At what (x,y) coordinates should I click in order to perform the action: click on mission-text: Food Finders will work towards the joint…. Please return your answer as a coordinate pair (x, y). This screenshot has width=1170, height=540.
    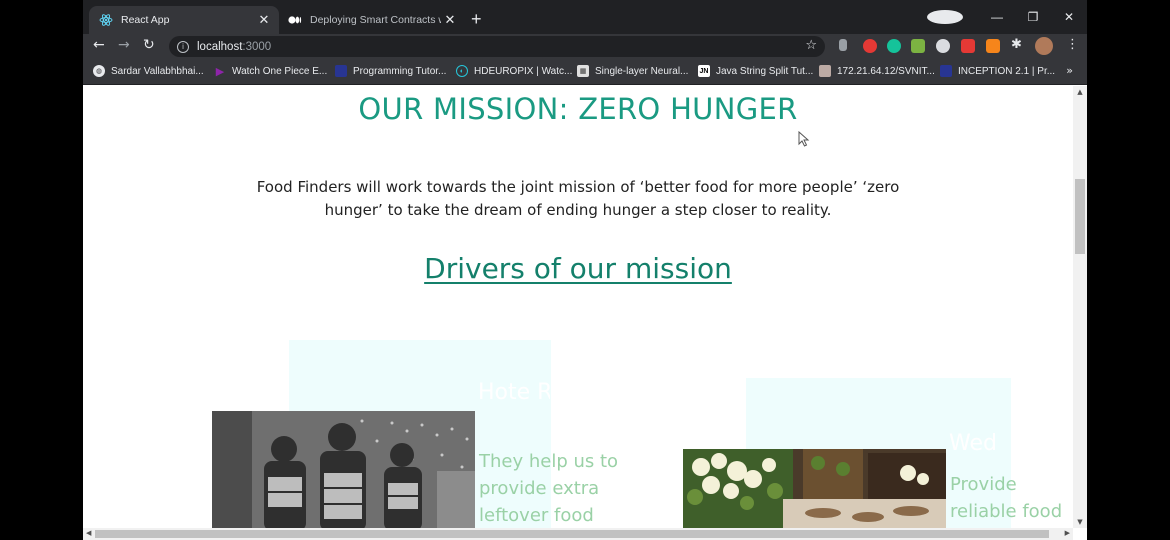
    Looking at the image, I should click on (578, 198).